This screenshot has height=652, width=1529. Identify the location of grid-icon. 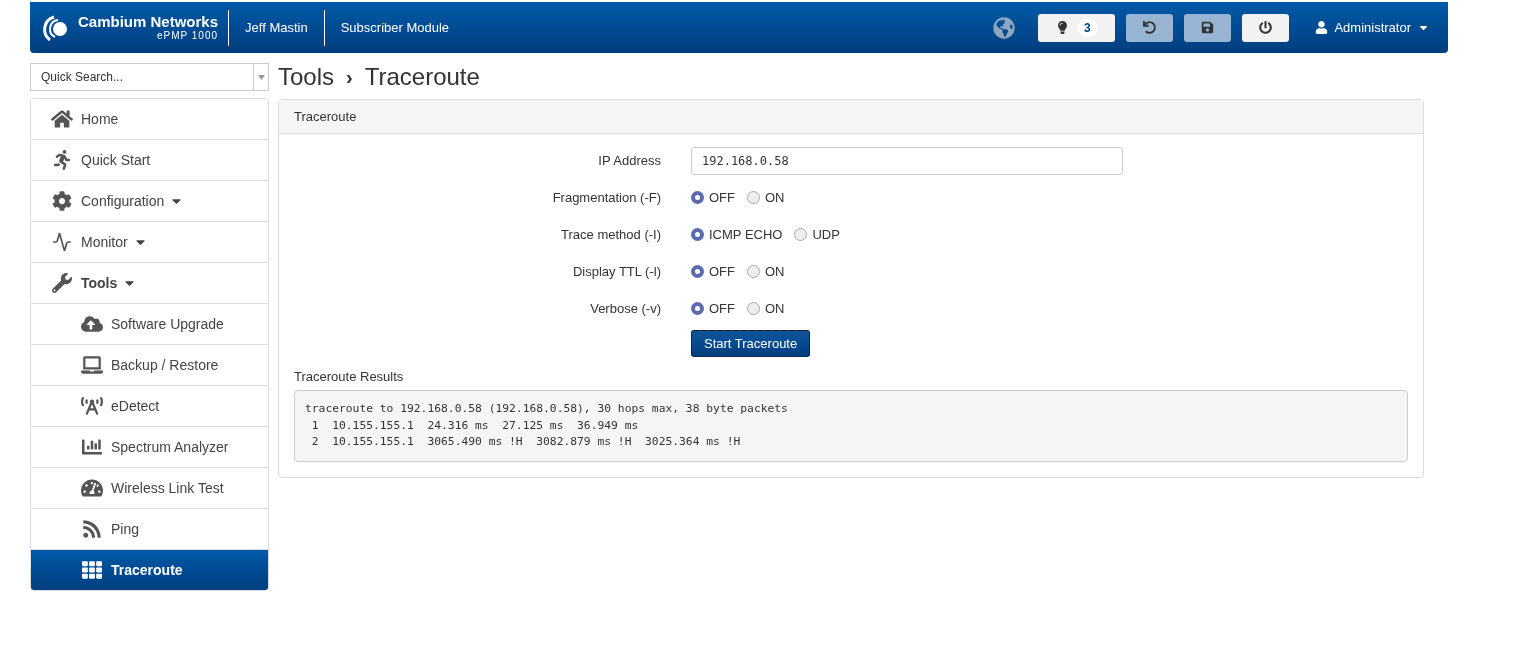
(92, 570).